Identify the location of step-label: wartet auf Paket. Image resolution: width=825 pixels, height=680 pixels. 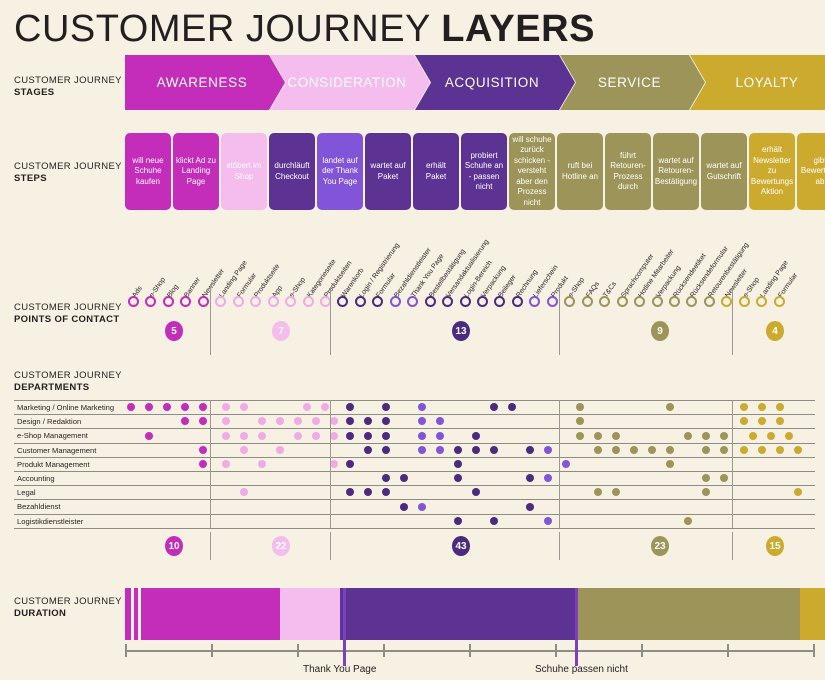
(388, 171).